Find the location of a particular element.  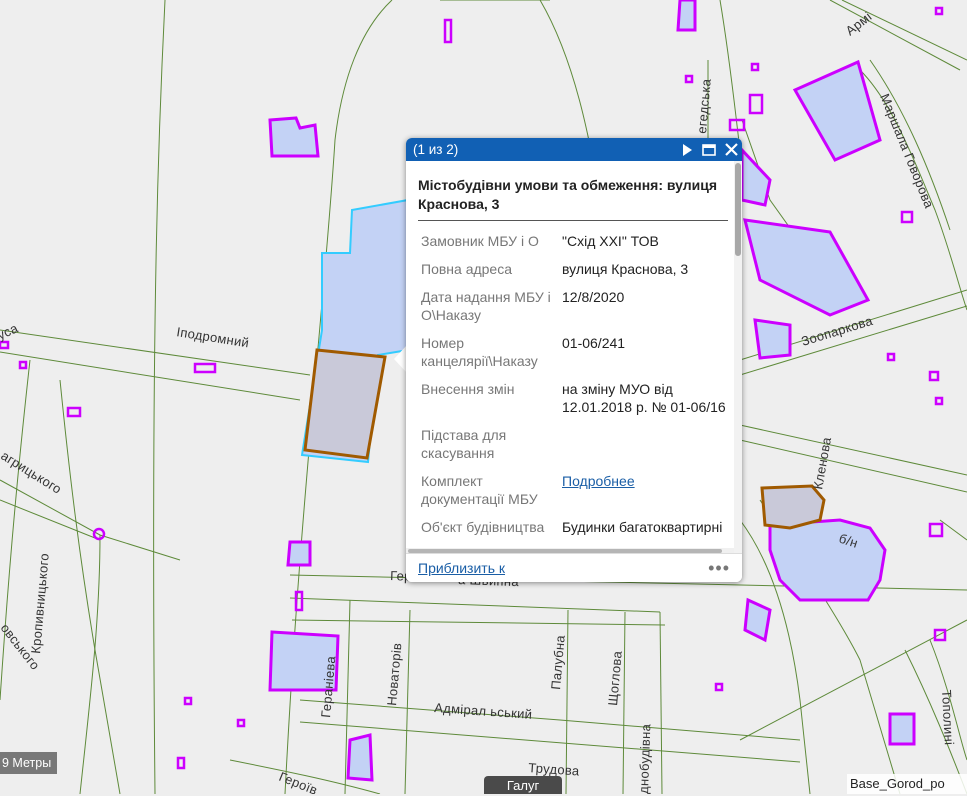

next-feature-button is located at coordinates (687, 149).